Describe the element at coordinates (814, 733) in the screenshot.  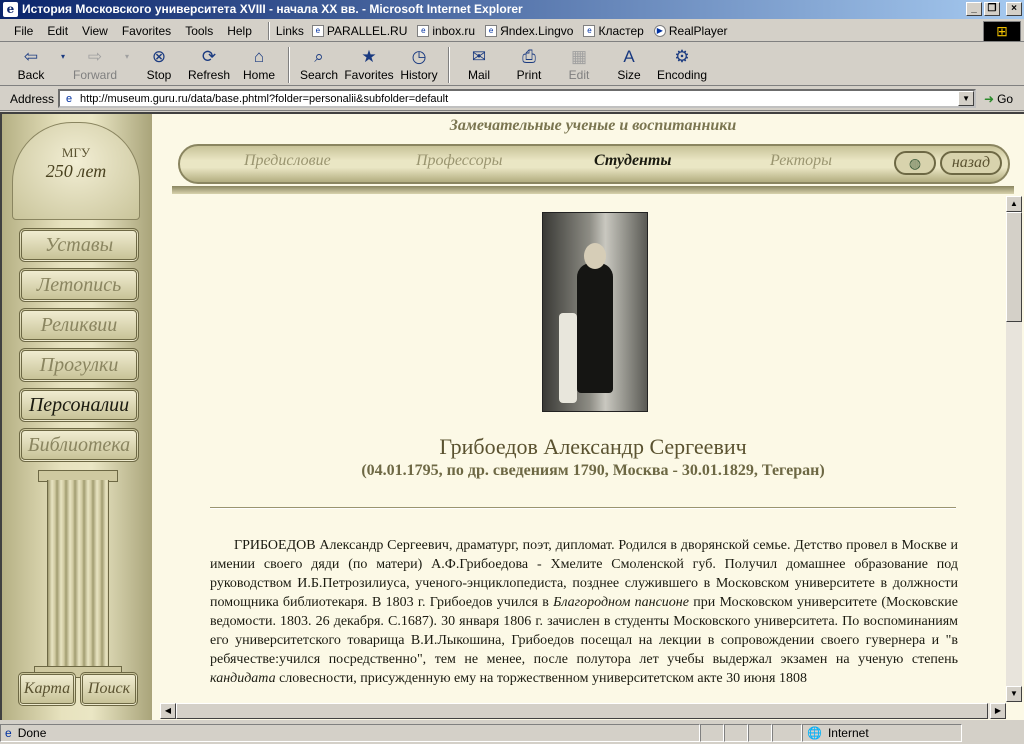
I see `internet-globe-icon: 🌐` at that location.